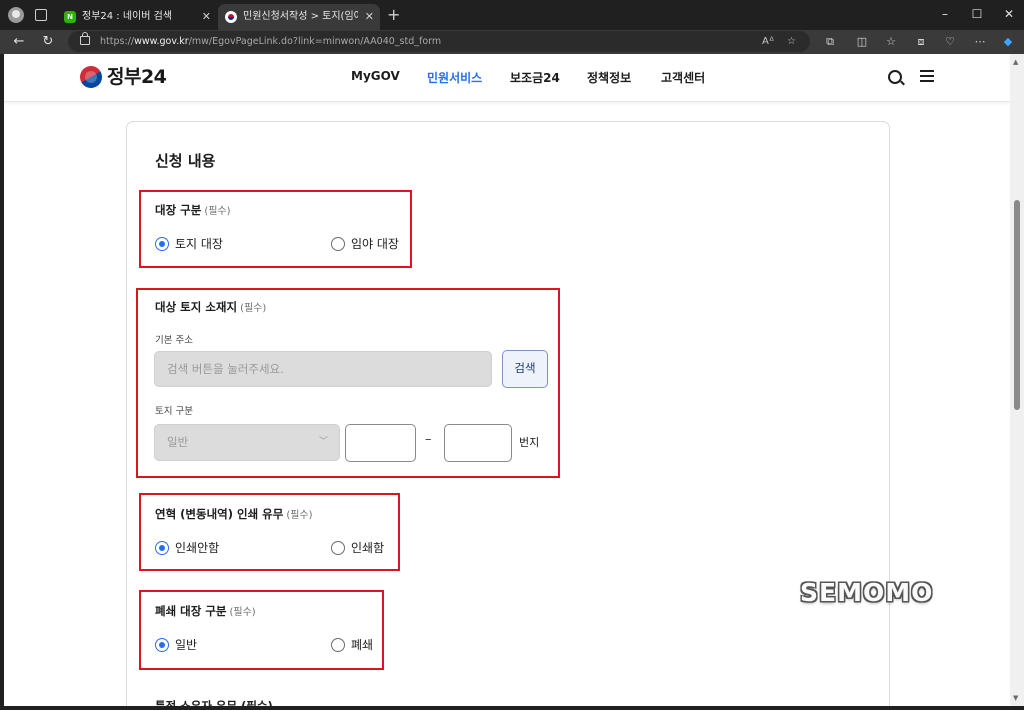 This screenshot has width=1024, height=710. What do you see at coordinates (211, 307) in the screenshot?
I see `land-location-label: 대상 토지 소재지 (필수)` at bounding box center [211, 307].